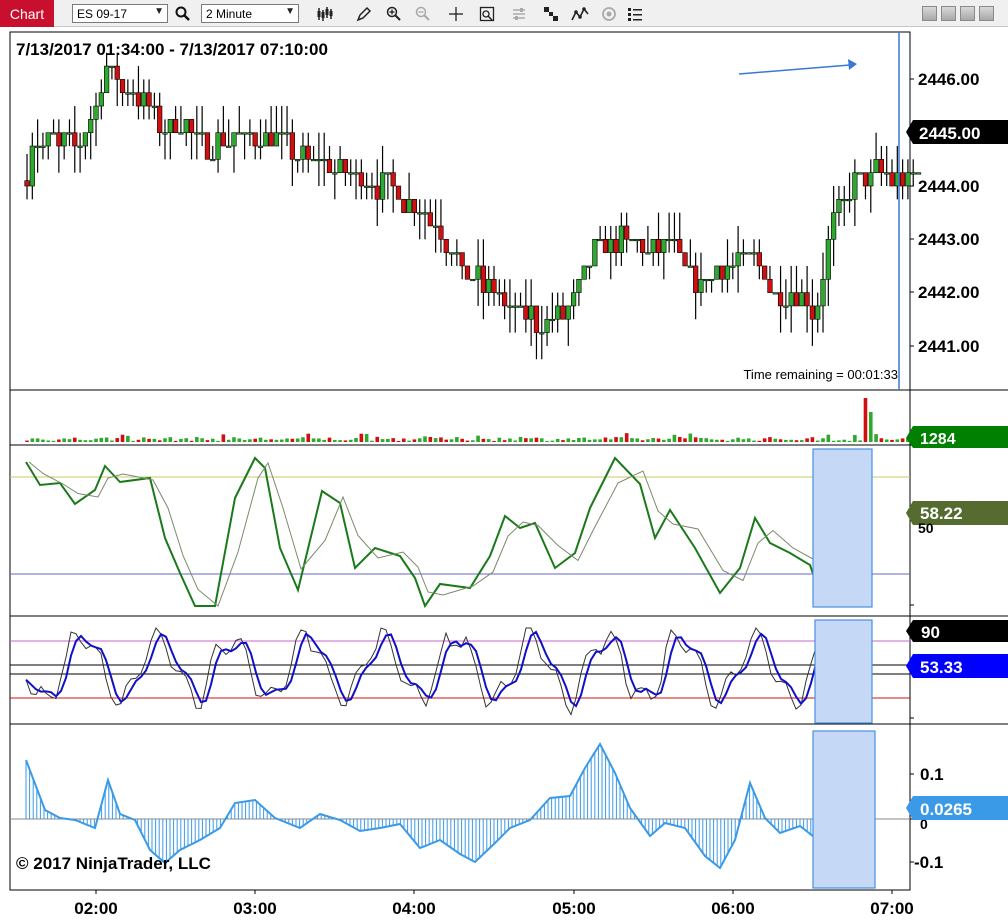 The image size is (1008, 922). What do you see at coordinates (394, 14) in the screenshot?
I see `zoom-in-icon` at bounding box center [394, 14].